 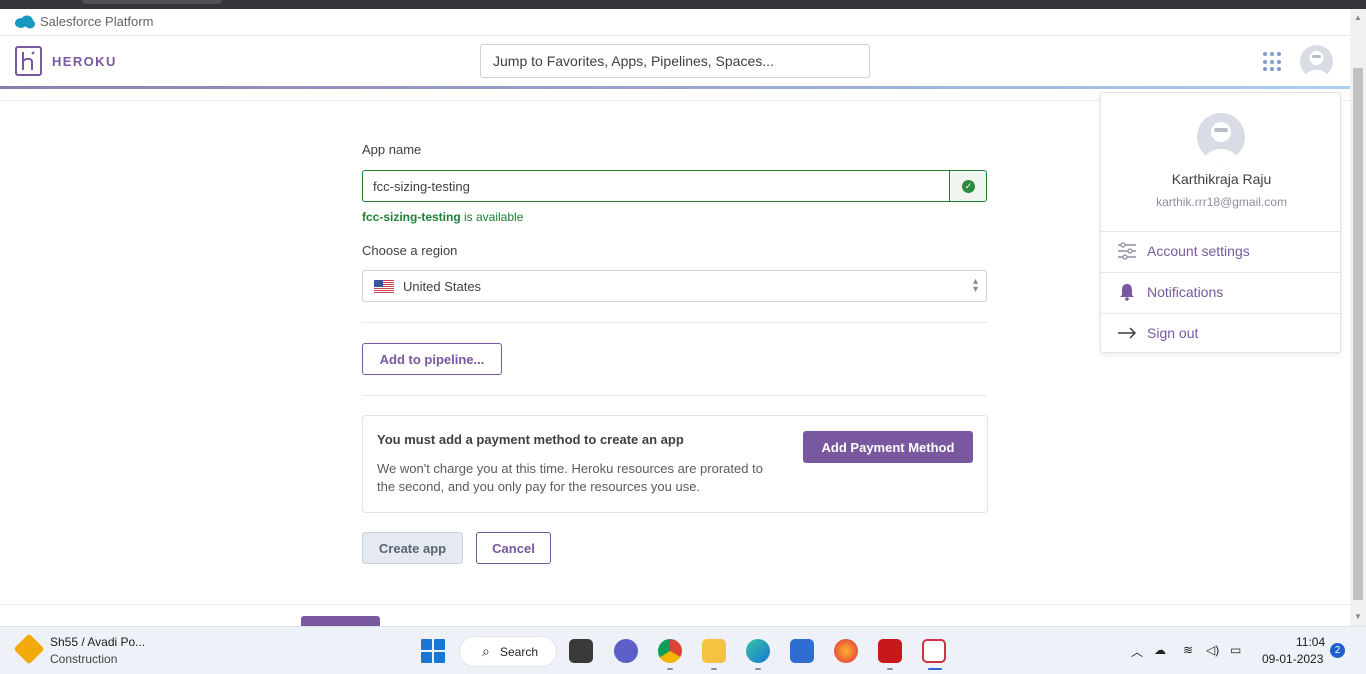 What do you see at coordinates (152, 2) in the screenshot?
I see `browser-tab` at bounding box center [152, 2].